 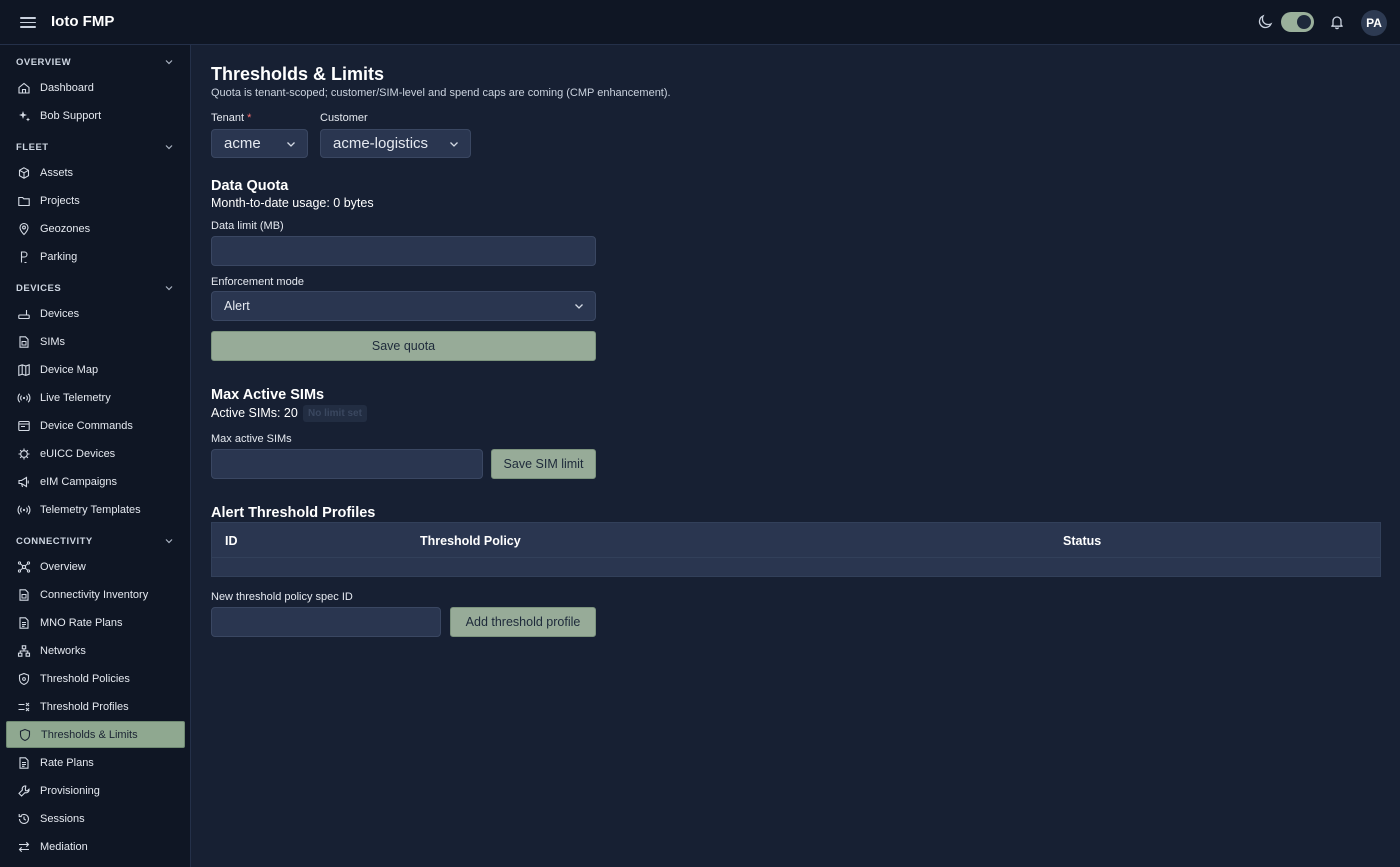 I want to click on top-bar: Ioto FMP PA, so click(x=700, y=22).